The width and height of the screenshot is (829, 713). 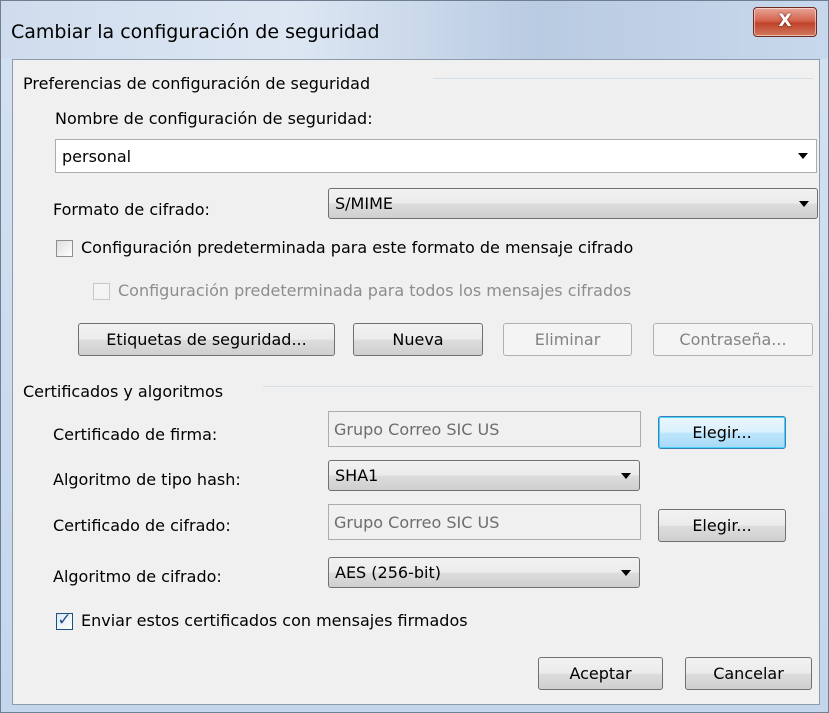 What do you see at coordinates (484, 572) in the screenshot?
I see `encryption-algorithm-select: AES (256-bit)` at bounding box center [484, 572].